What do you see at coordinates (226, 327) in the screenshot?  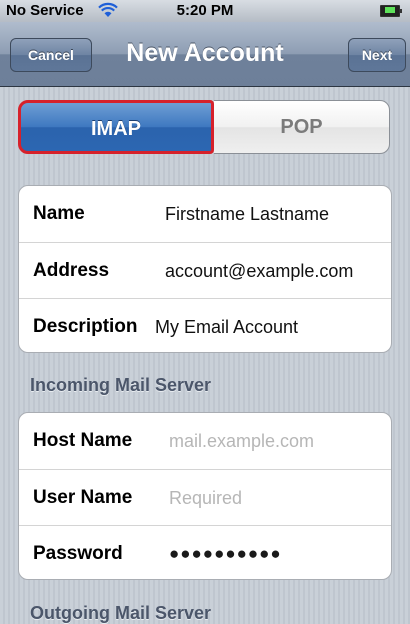 I see `description-field: My Email Account` at bounding box center [226, 327].